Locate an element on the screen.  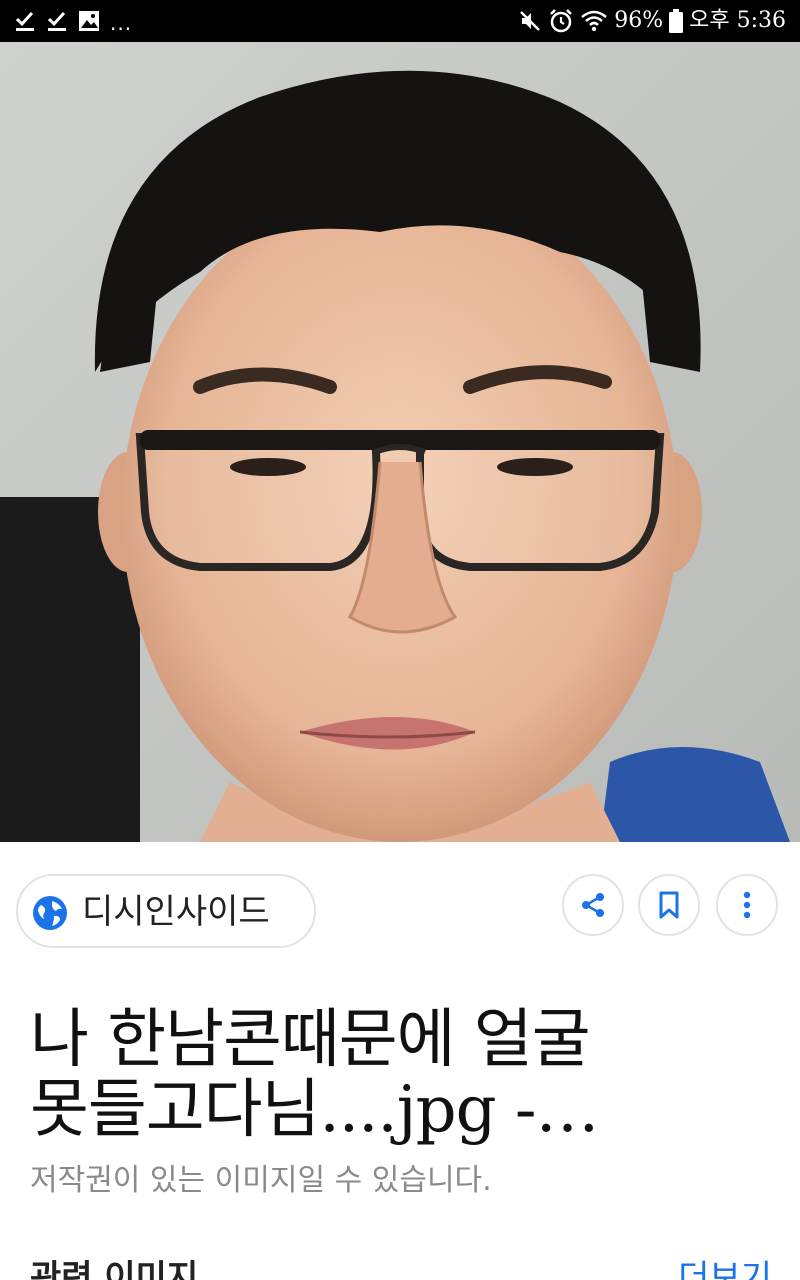
clock: 오후 5:36 is located at coordinates (737, 20).